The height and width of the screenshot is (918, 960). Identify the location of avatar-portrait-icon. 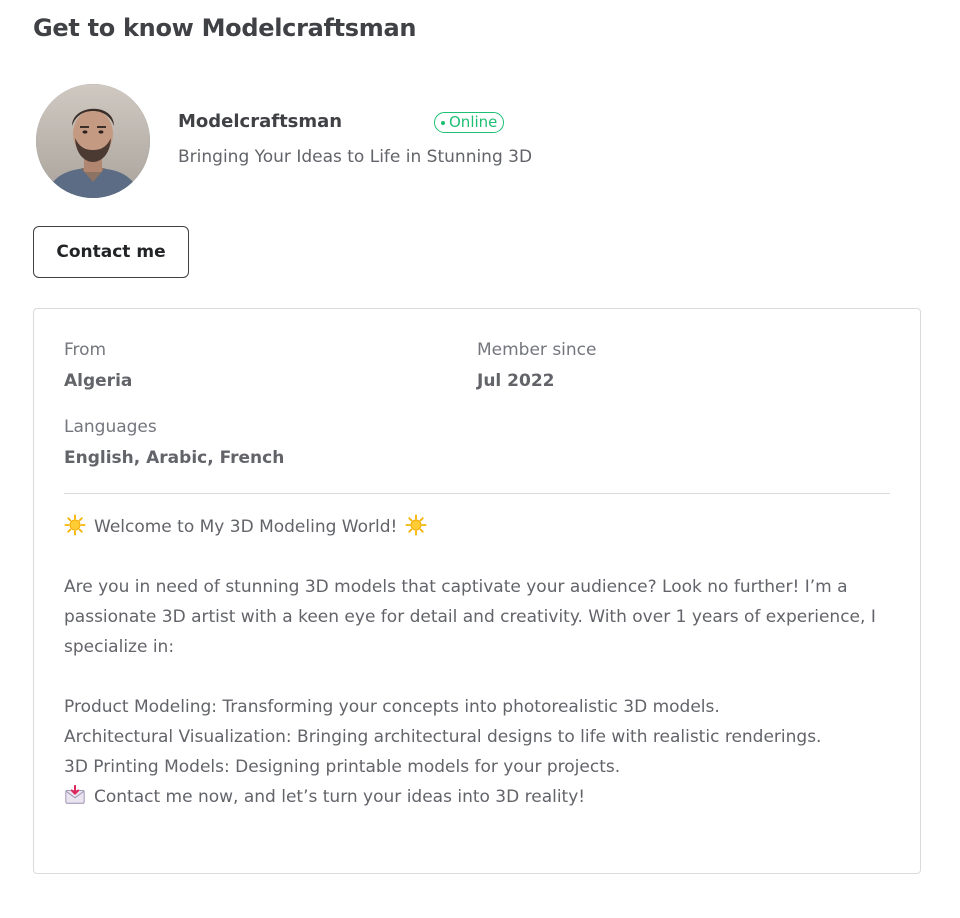
(93, 141).